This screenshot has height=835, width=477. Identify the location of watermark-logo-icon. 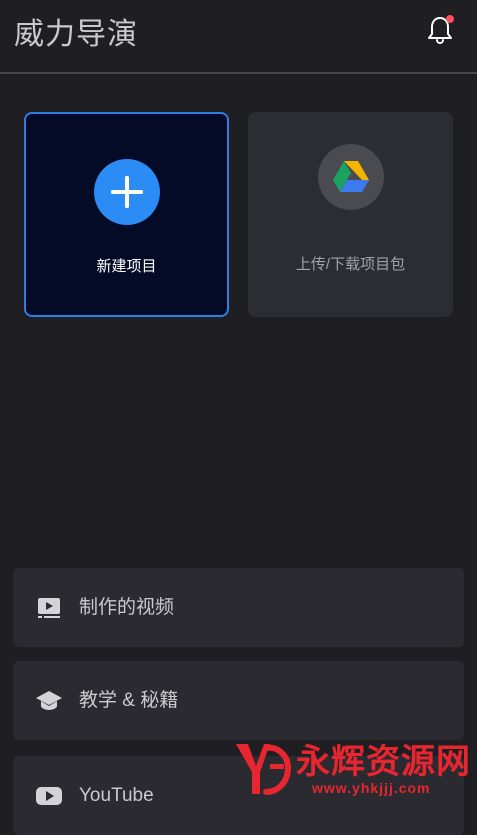
(264, 769).